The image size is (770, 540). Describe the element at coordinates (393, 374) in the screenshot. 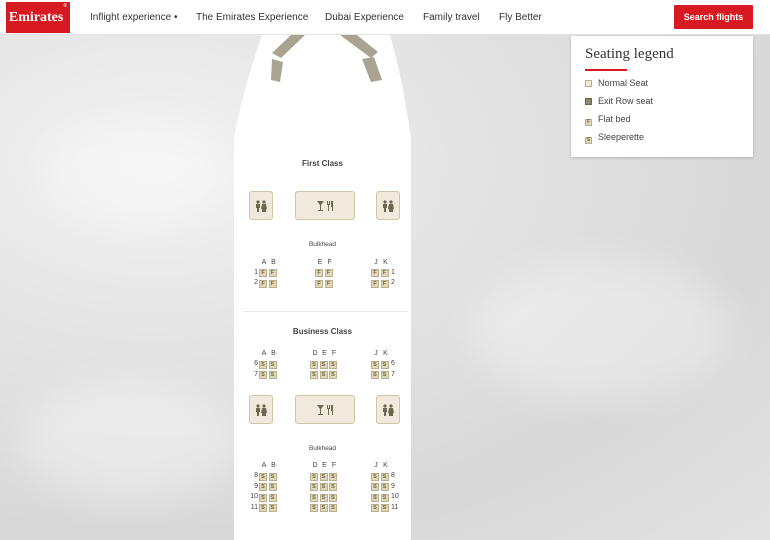

I see `row-number-right: 7` at that location.